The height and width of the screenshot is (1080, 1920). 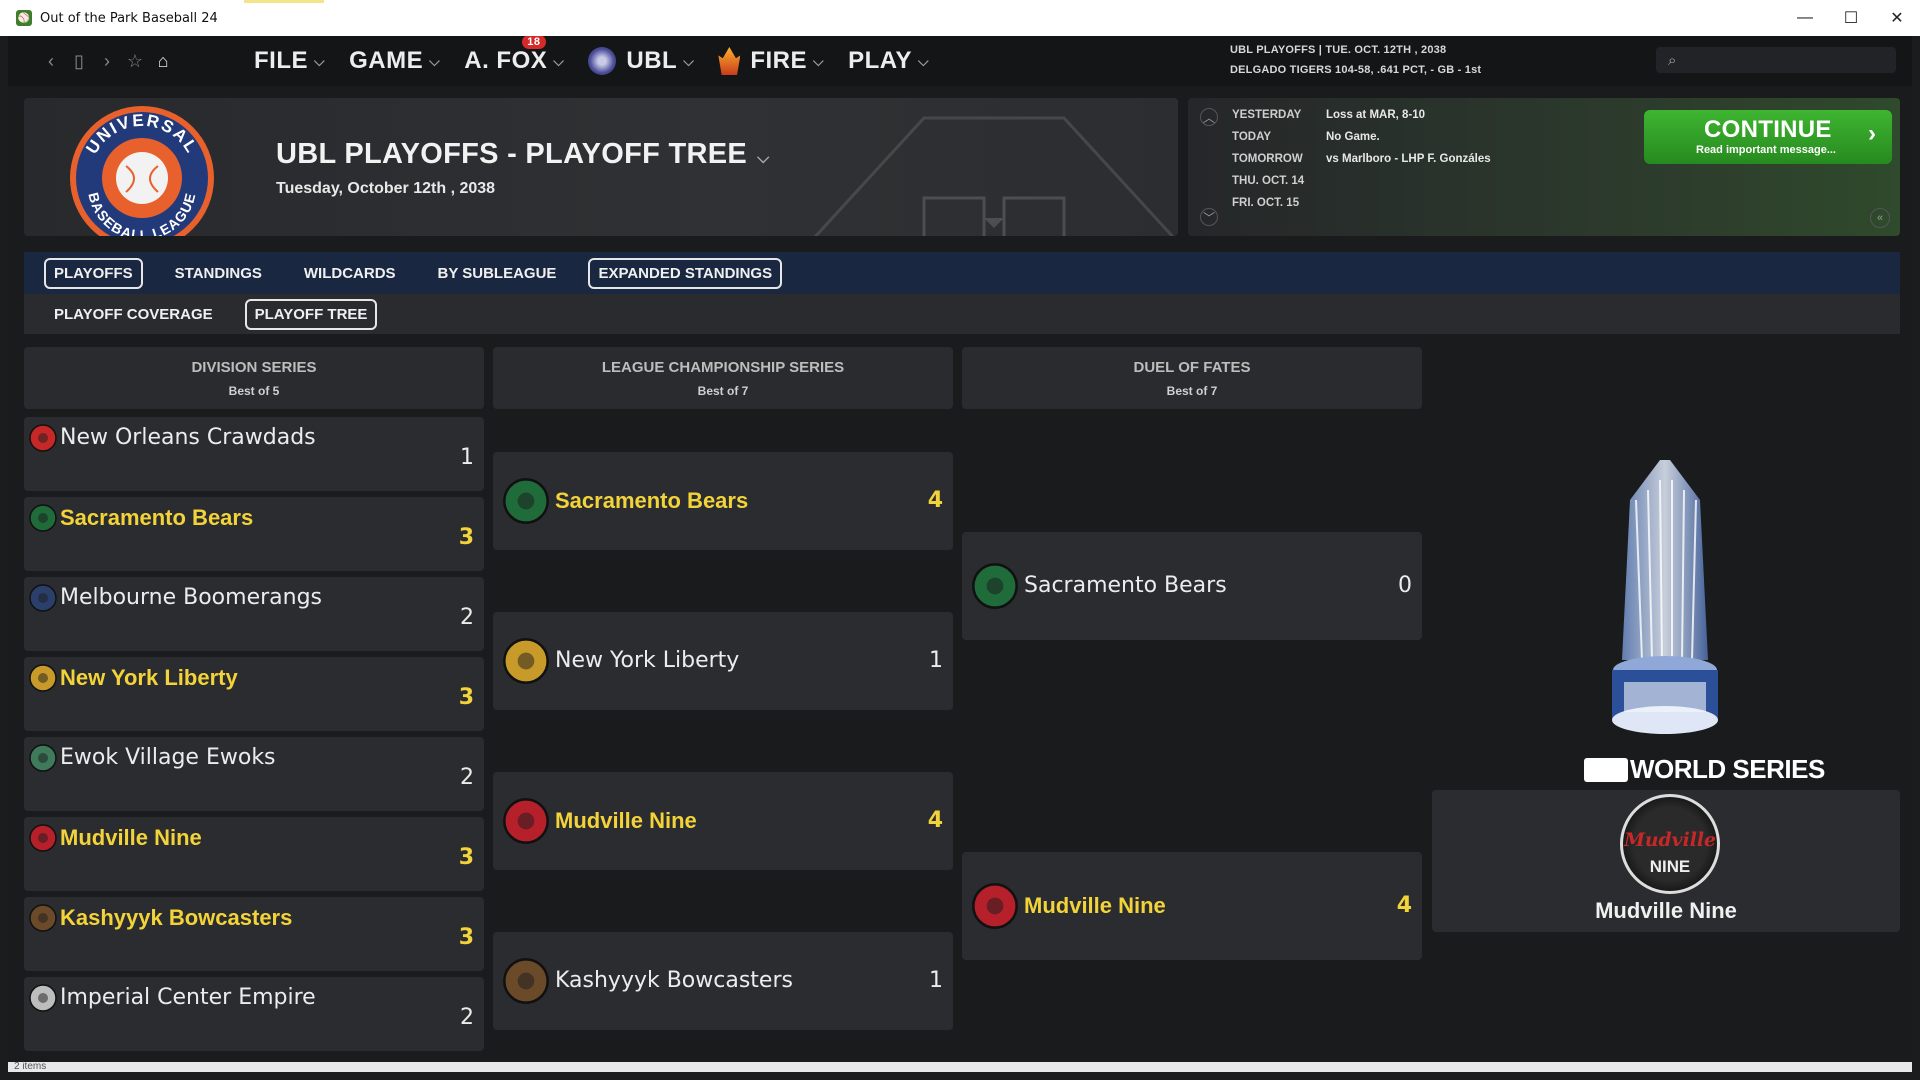 I want to click on schedule-down-icon: ﹀, so click(x=1209, y=217).